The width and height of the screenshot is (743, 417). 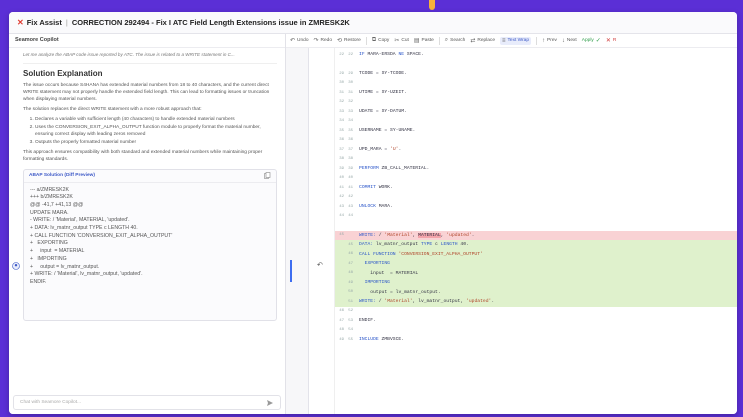 What do you see at coordinates (591, 40) in the screenshot?
I see `apply-button: Apply ✓` at bounding box center [591, 40].